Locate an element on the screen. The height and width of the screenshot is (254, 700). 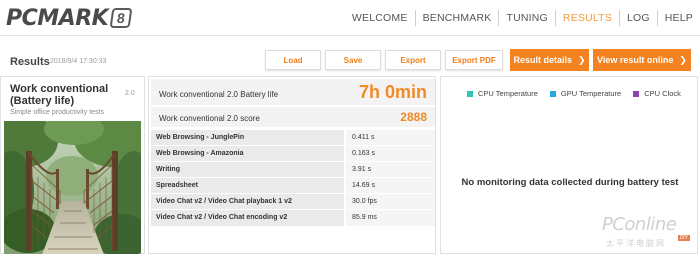
watermark-sub: 太平洋电脑网 is located at coordinates (636, 243).